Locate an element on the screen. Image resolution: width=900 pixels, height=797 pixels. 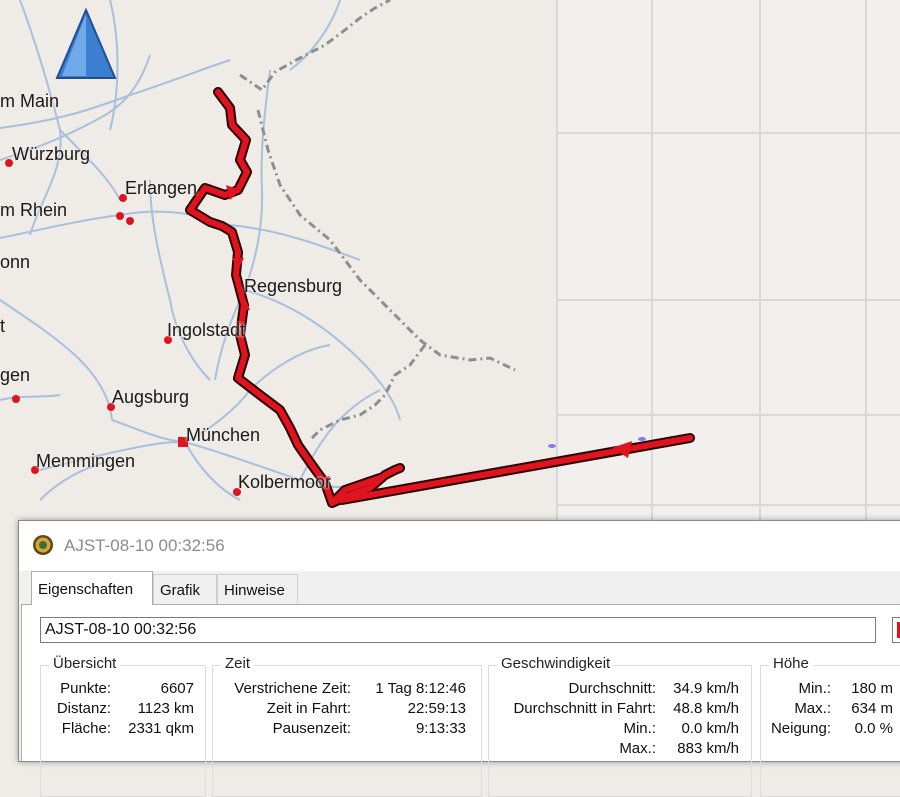
group-title: Übersicht is located at coordinates (85, 663).